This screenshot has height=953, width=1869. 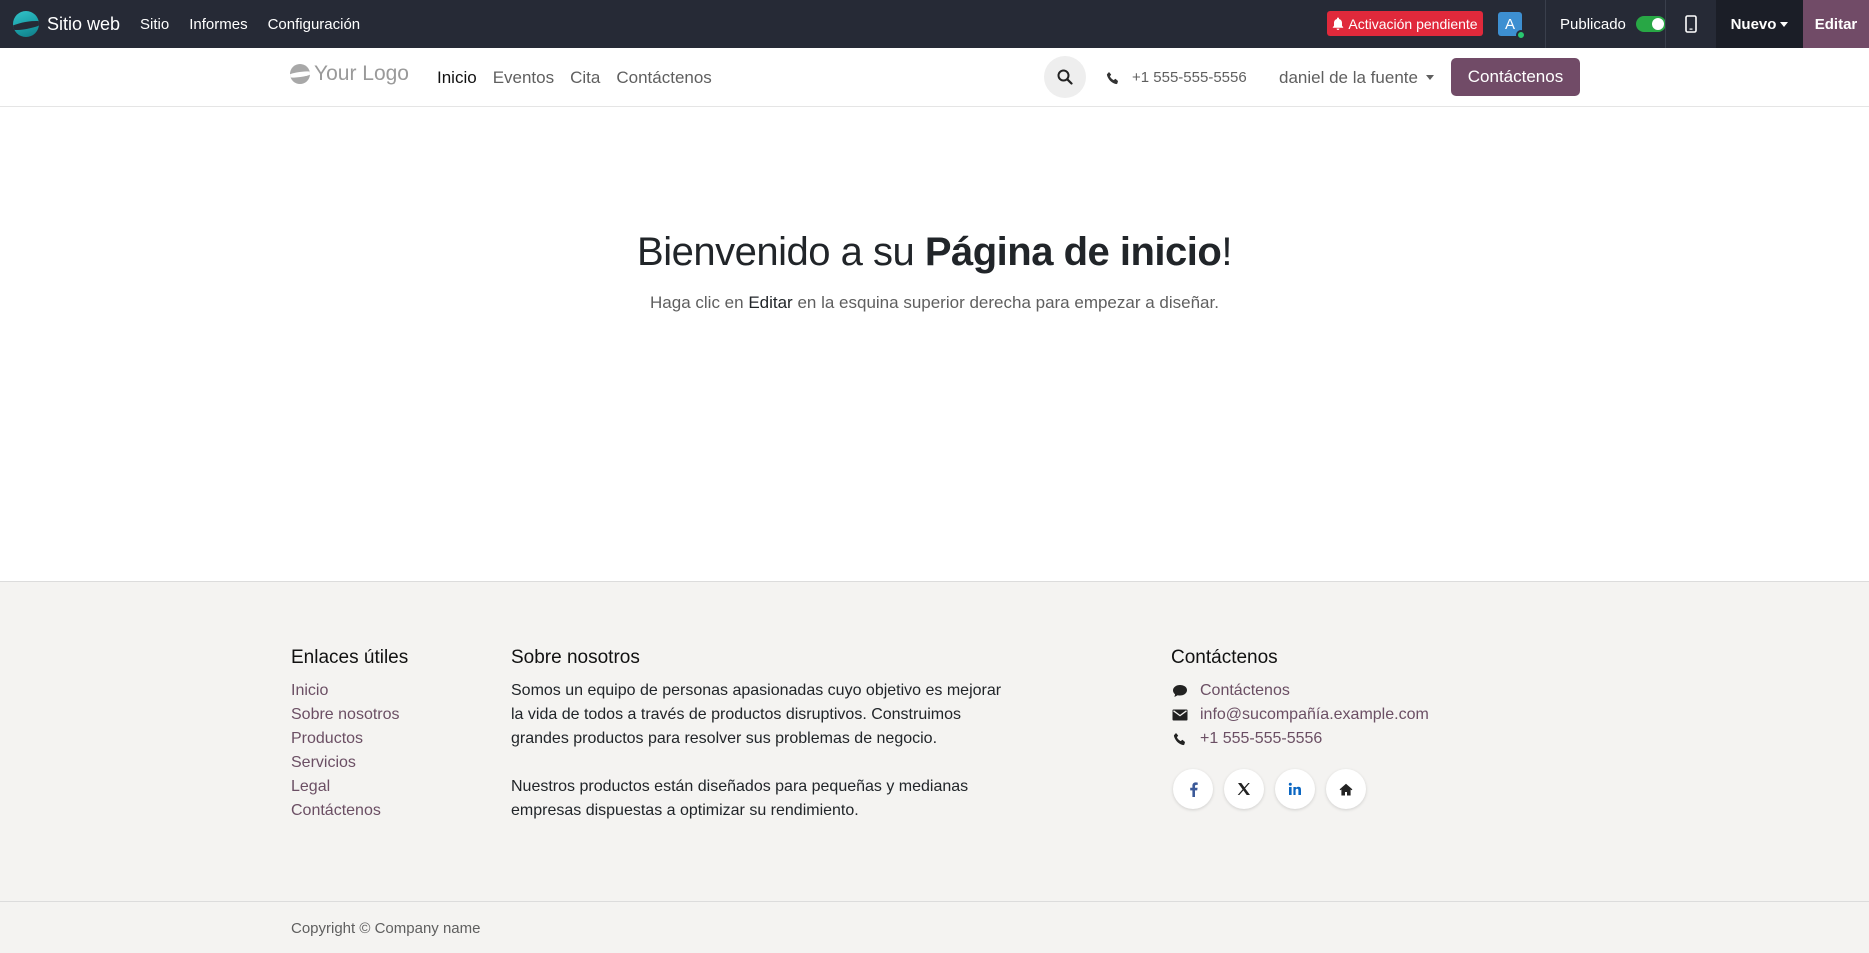 What do you see at coordinates (345, 811) in the screenshot?
I see `footer-link-contactenos: Contáctenos` at bounding box center [345, 811].